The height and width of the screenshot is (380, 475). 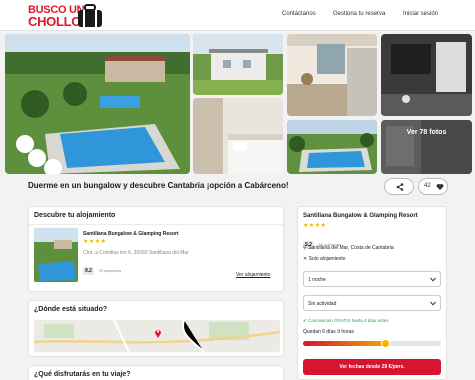 I want to click on share-icon, so click(x=400, y=187).